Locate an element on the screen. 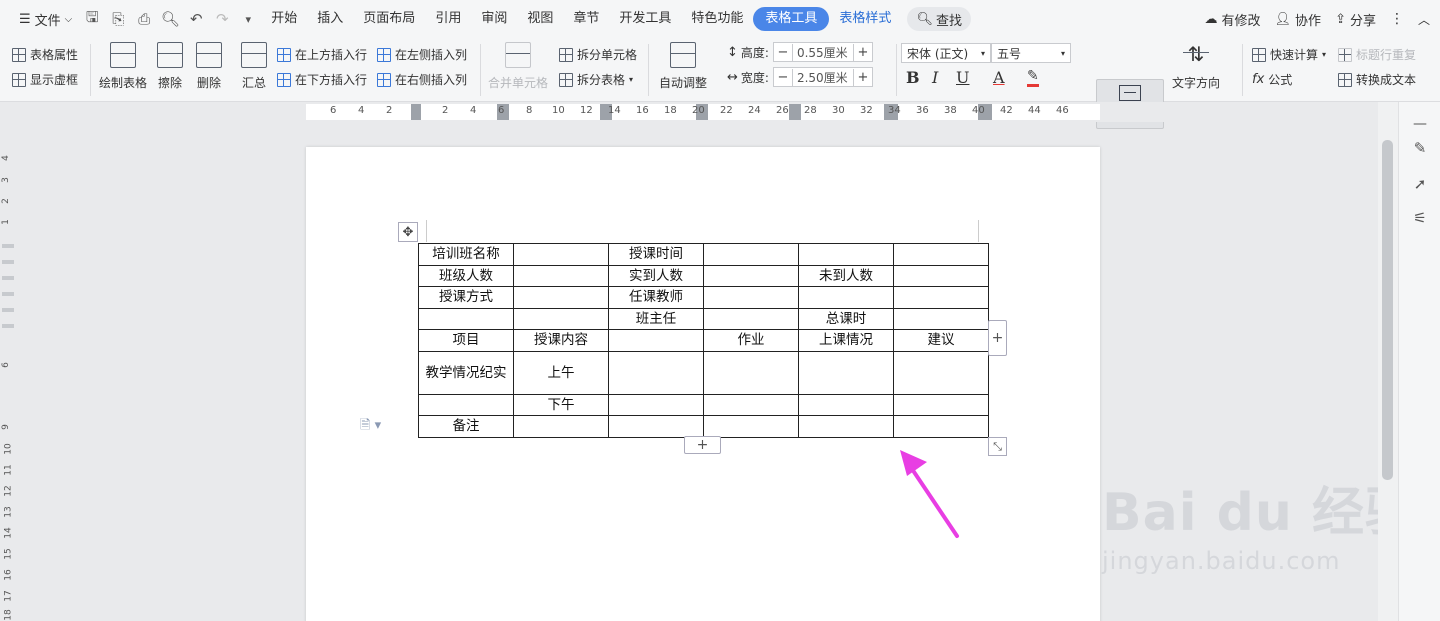  paragraph-layout-icon: 🗎︎ ▾ is located at coordinates (370, 427).